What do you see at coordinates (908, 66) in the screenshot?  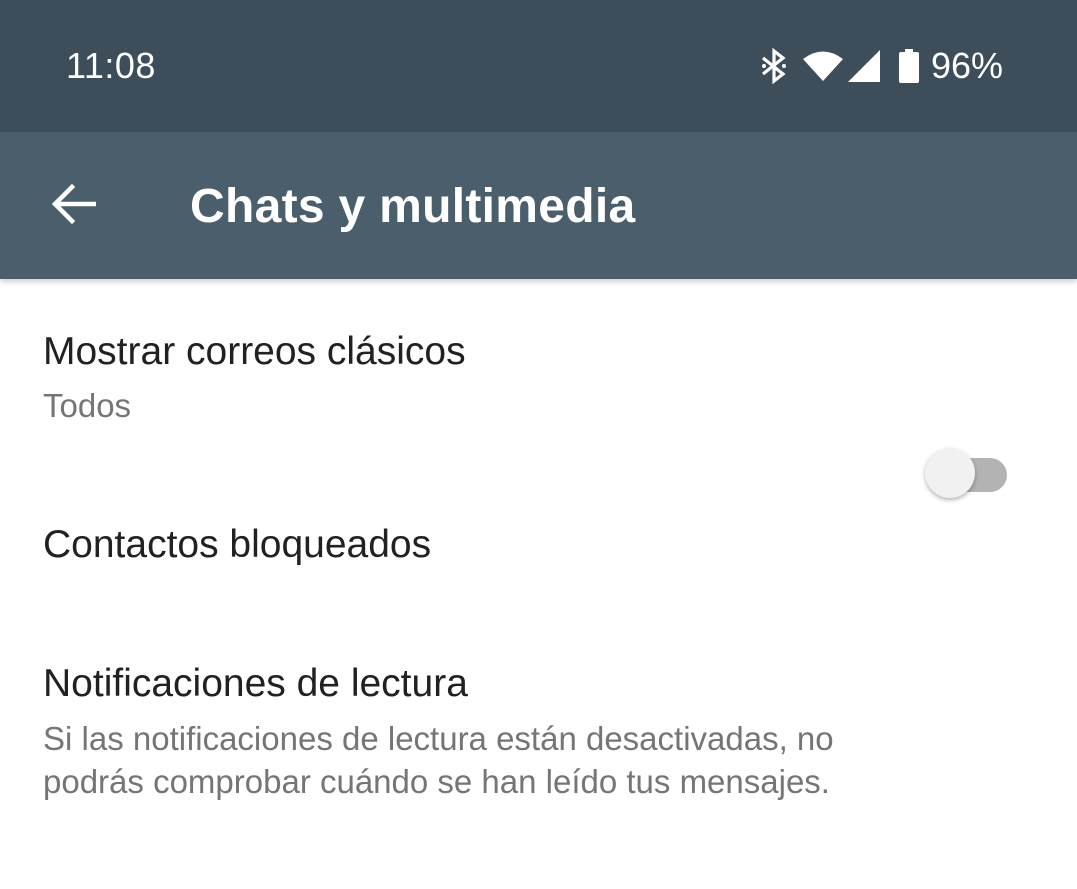 I see `battery-icon` at bounding box center [908, 66].